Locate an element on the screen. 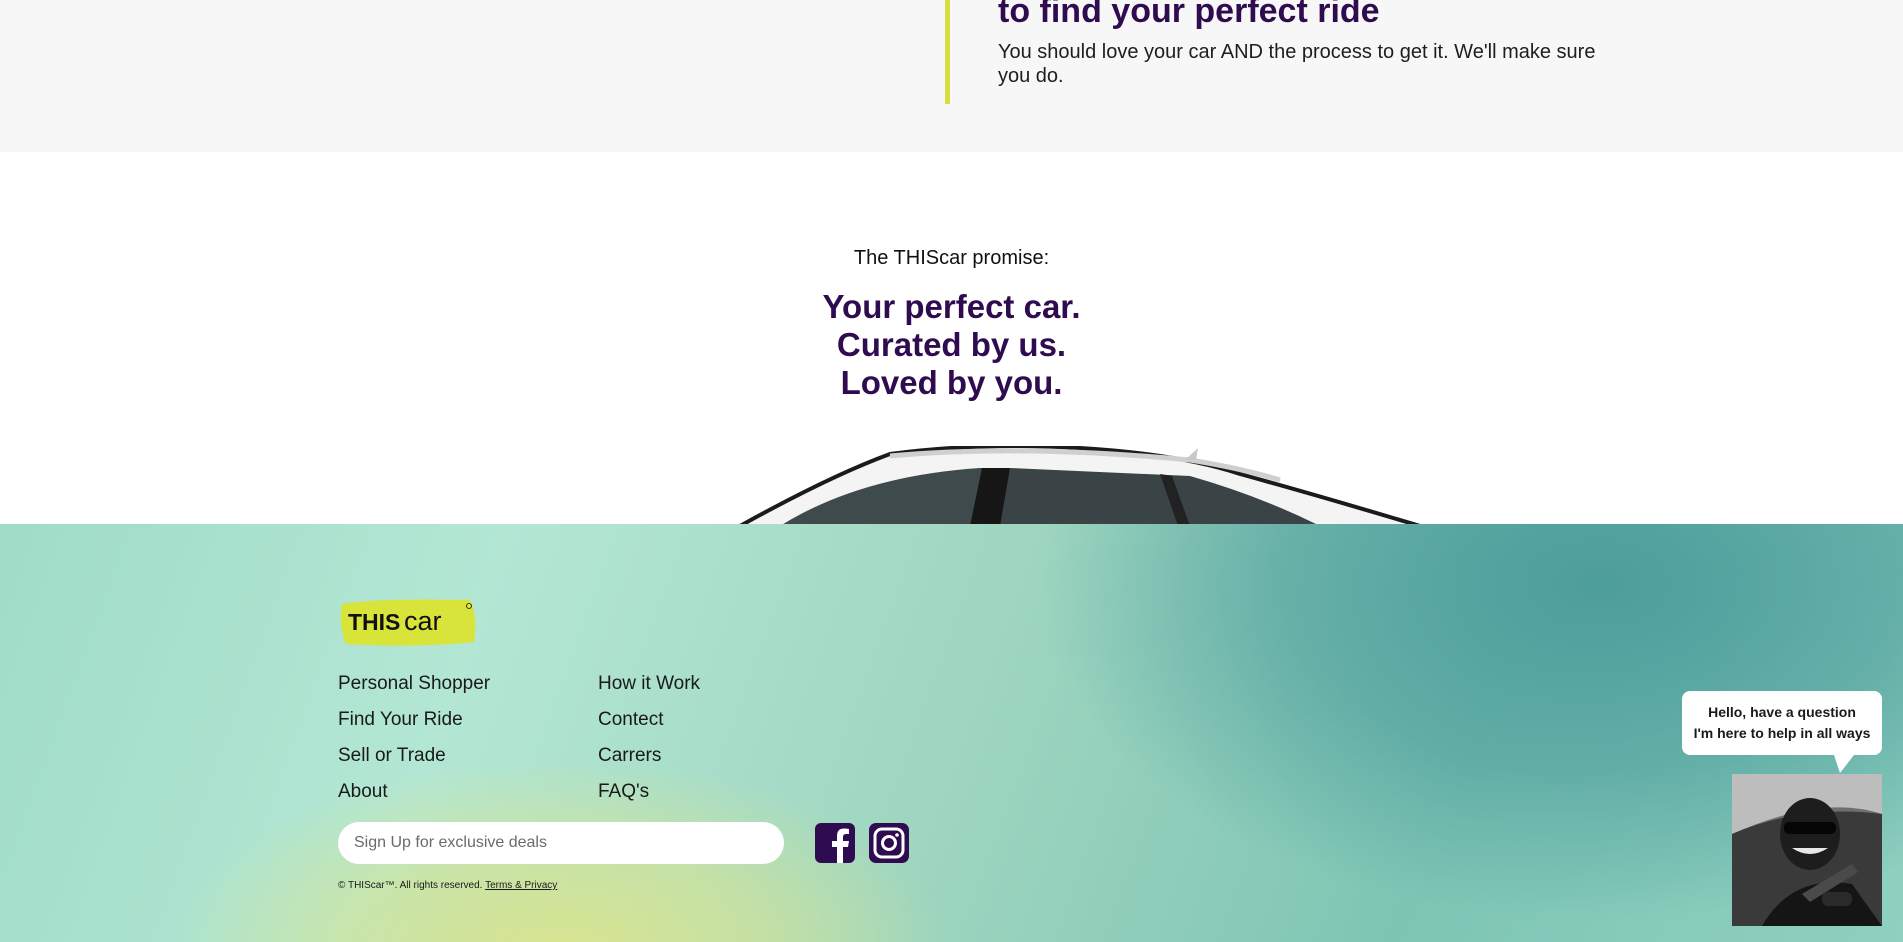 The width and height of the screenshot is (1903, 942). accent-bar is located at coordinates (947, 52).